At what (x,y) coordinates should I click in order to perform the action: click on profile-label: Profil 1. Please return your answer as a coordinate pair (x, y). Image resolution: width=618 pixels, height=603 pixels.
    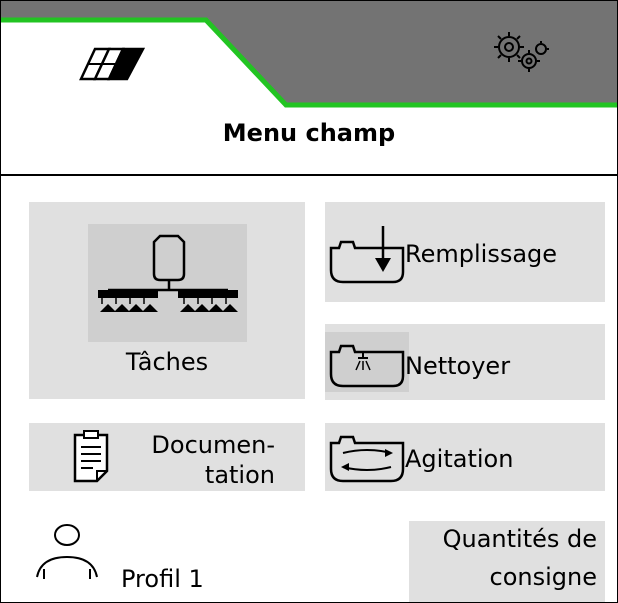
    Looking at the image, I should click on (162, 579).